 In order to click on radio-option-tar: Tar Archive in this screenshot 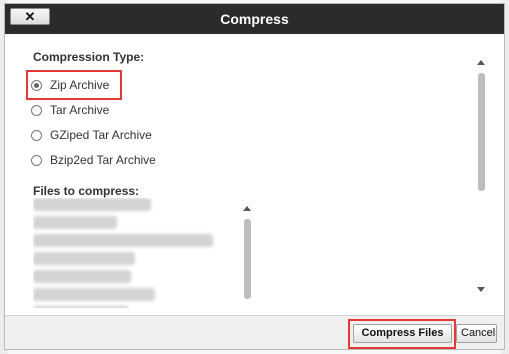, I will do `click(70, 110)`.